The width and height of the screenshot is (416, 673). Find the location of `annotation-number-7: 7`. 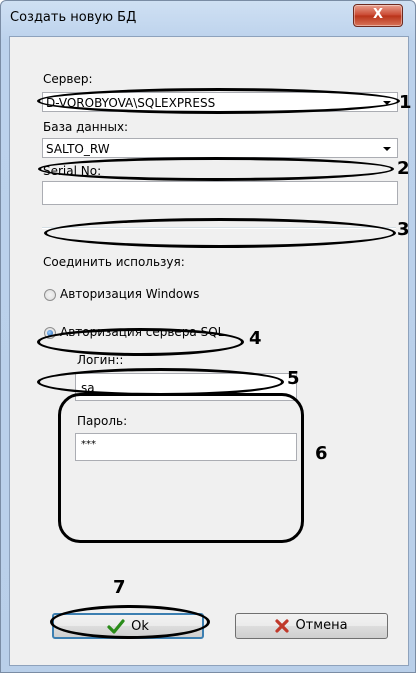

annotation-number-7: 7 is located at coordinates (119, 587).